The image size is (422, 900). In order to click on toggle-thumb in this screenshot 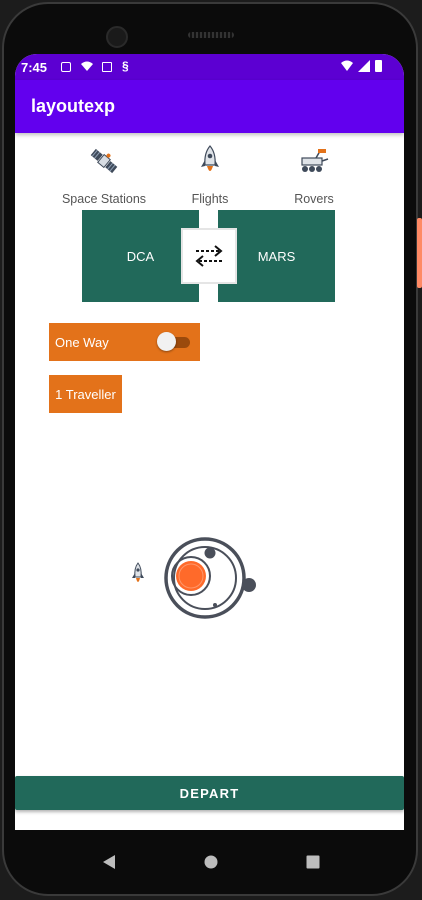, I will do `click(166, 341)`.